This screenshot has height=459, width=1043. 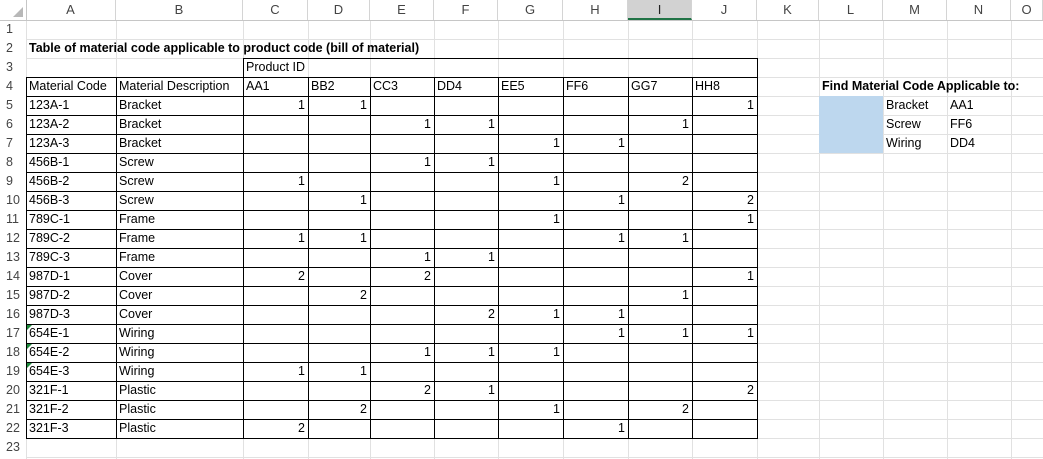 I want to click on row-header-8: 8, so click(x=13, y=162).